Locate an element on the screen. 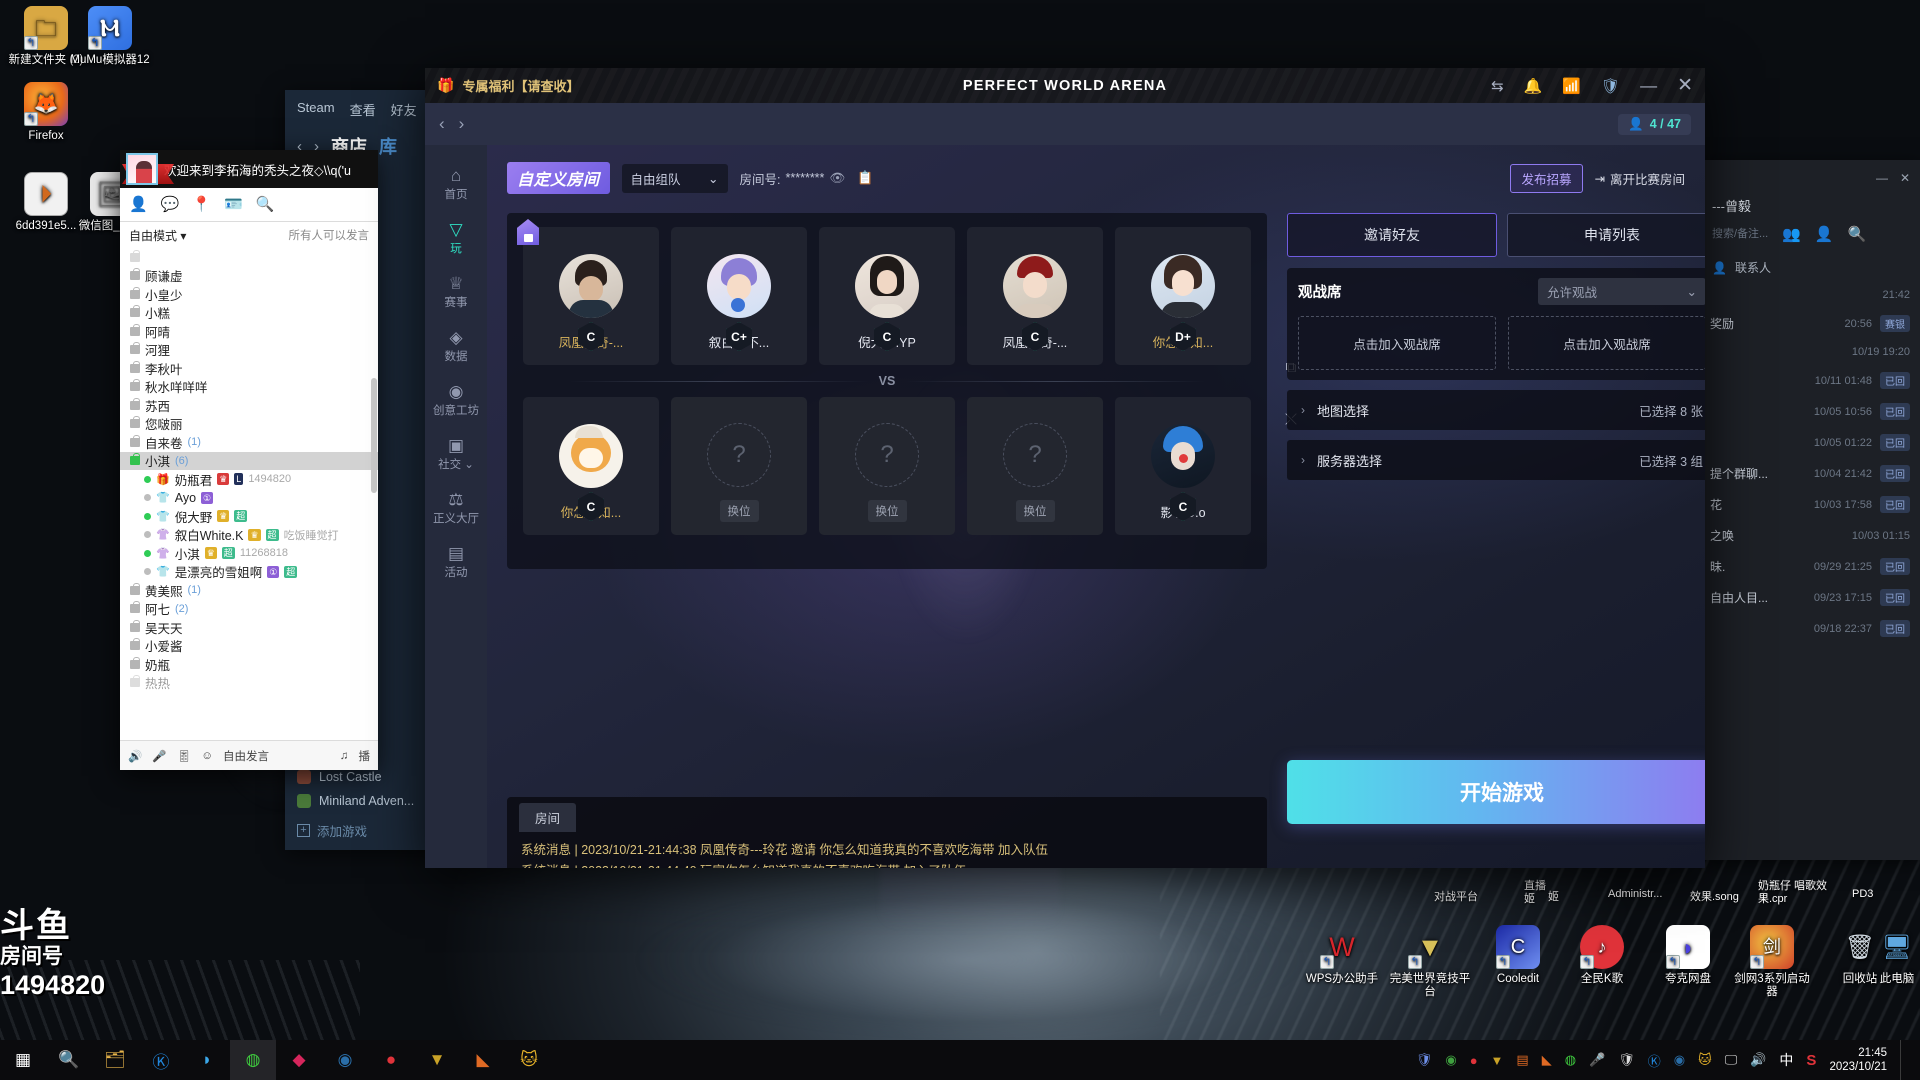 This screenshot has width=1920, height=1080. server-selection-row: › 服务器选择 已选择 3 组 is located at coordinates (1496, 460).